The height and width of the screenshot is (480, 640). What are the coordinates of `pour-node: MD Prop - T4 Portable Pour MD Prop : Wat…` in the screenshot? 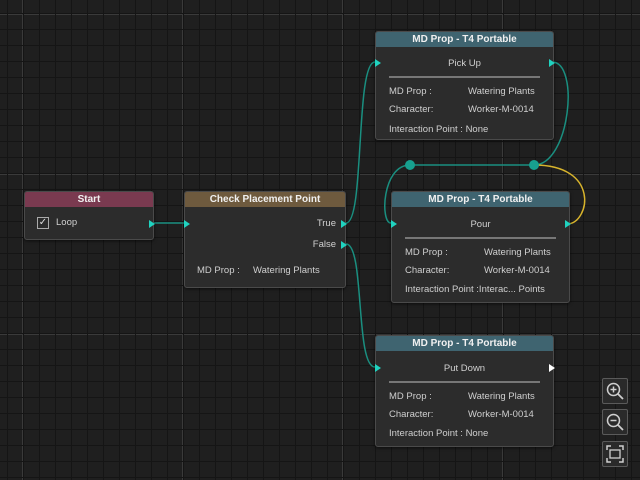 It's located at (481, 247).